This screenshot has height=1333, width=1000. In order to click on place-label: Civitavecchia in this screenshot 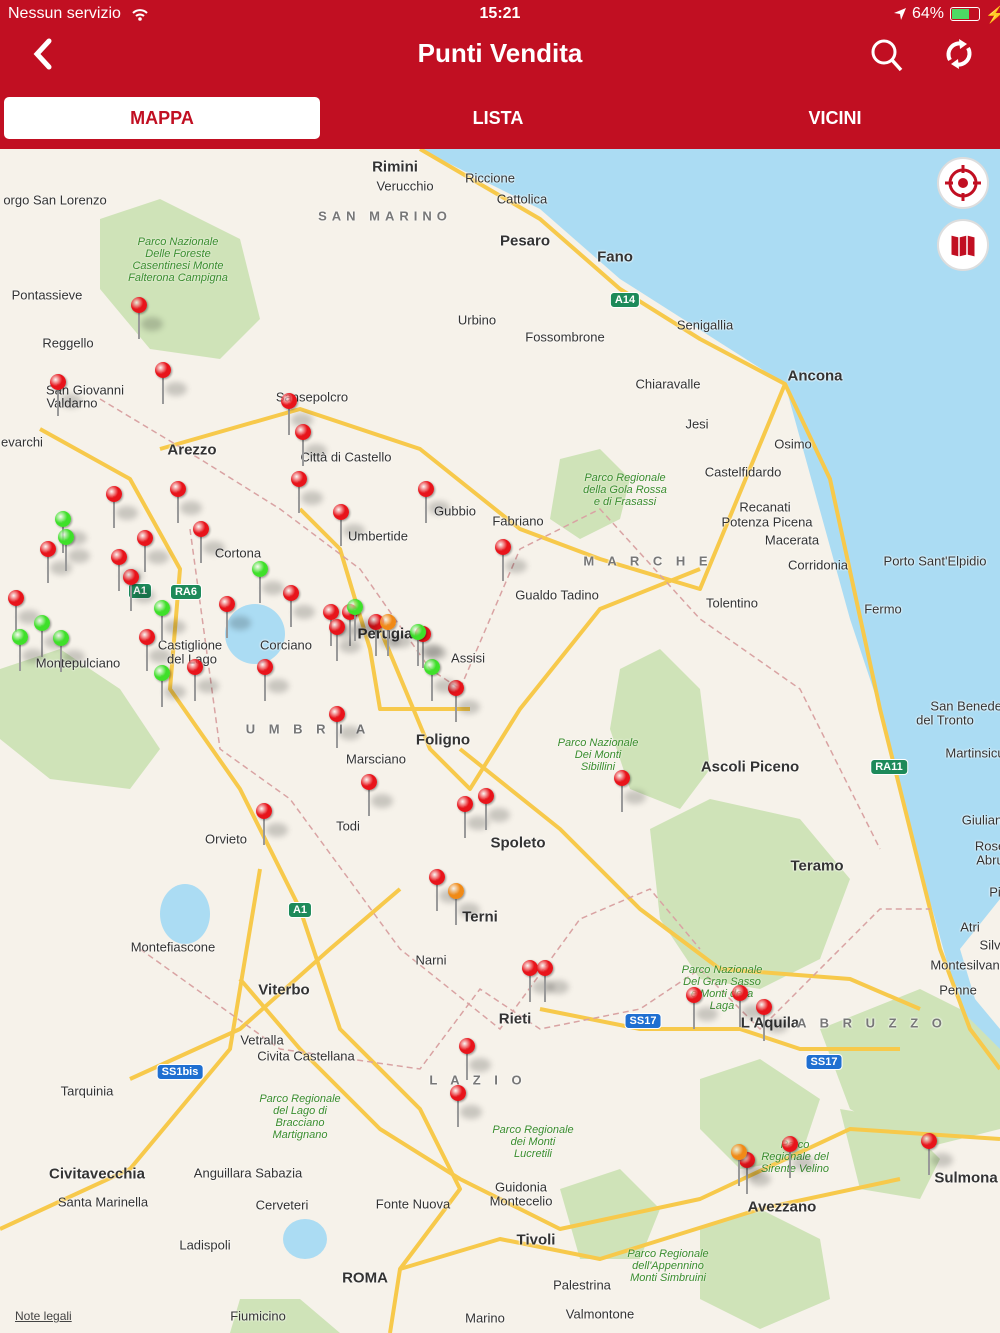, I will do `click(97, 1174)`.